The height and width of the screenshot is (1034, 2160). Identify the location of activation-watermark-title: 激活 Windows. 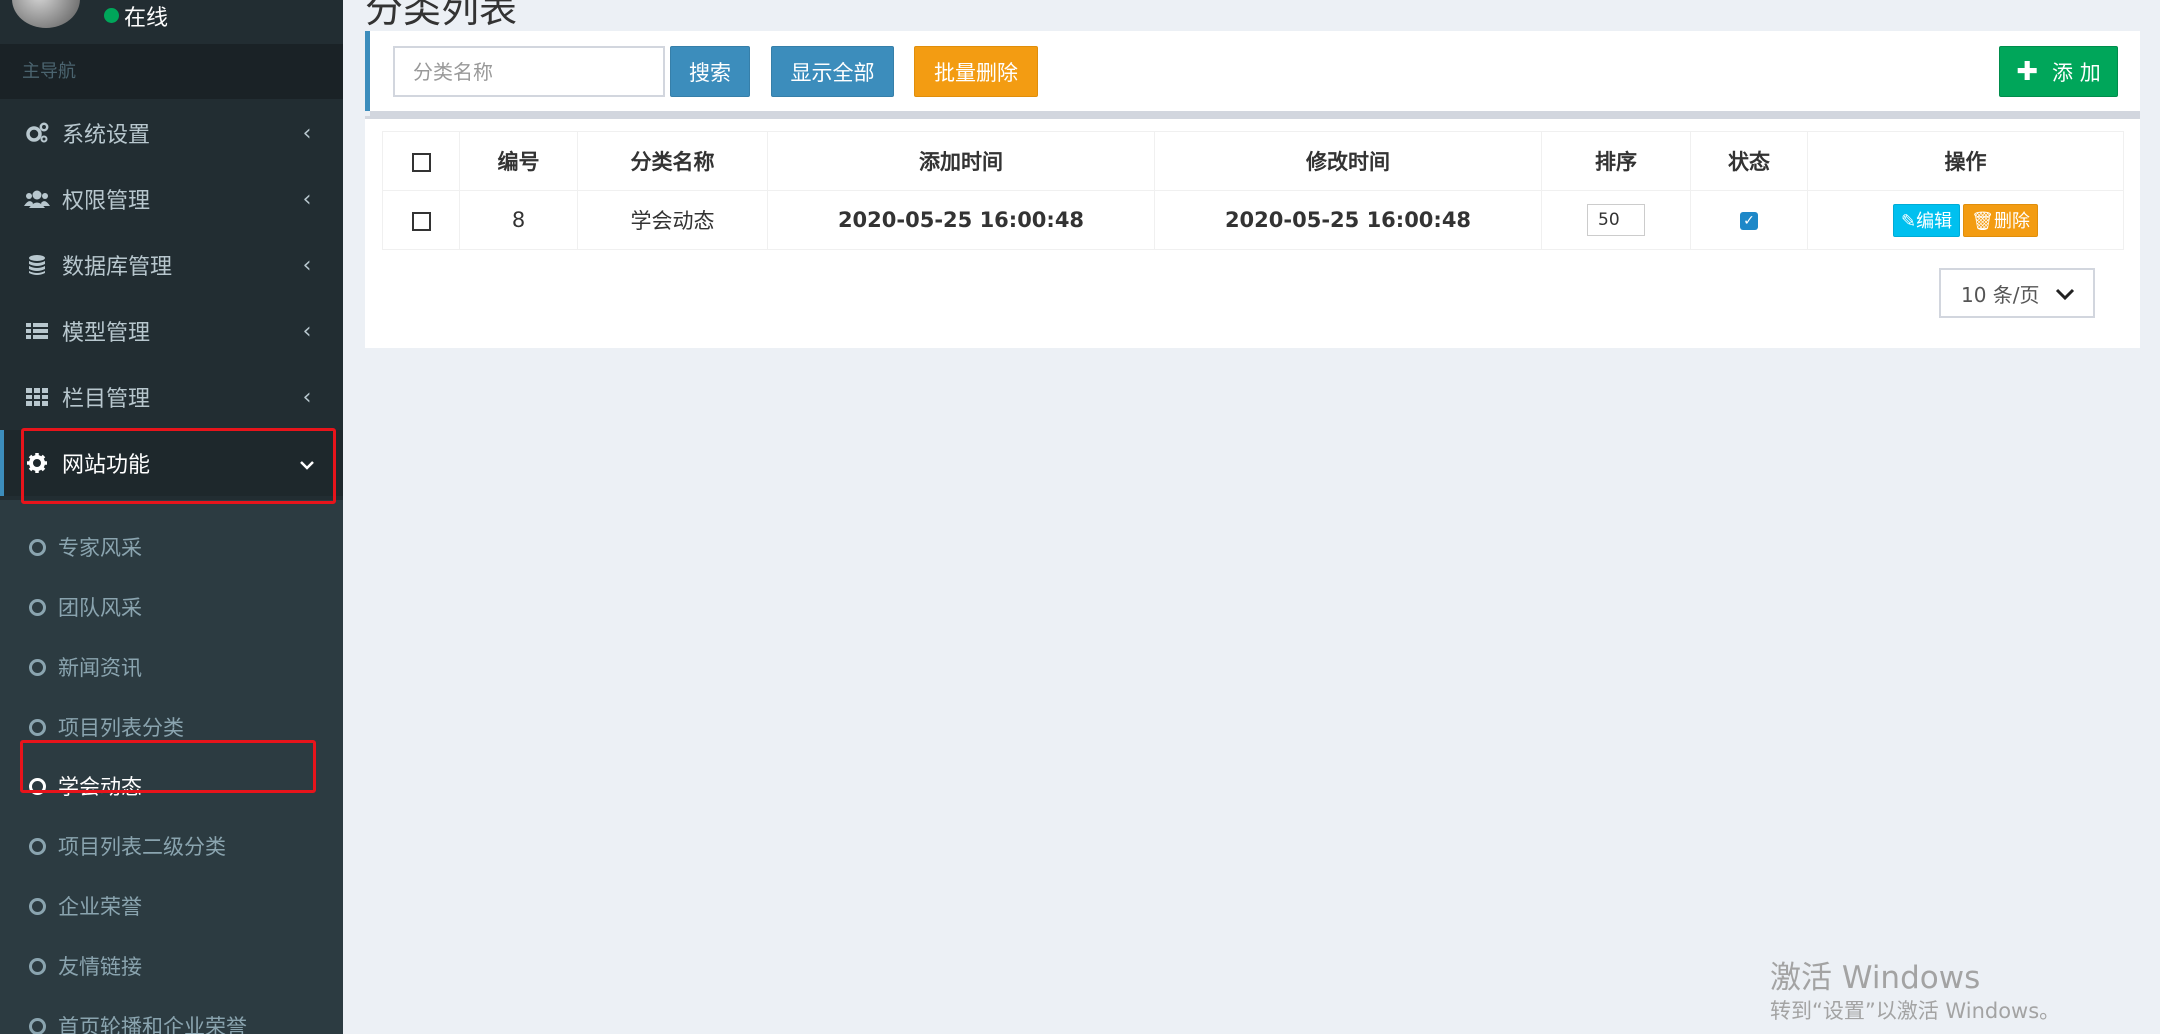
(1875, 978).